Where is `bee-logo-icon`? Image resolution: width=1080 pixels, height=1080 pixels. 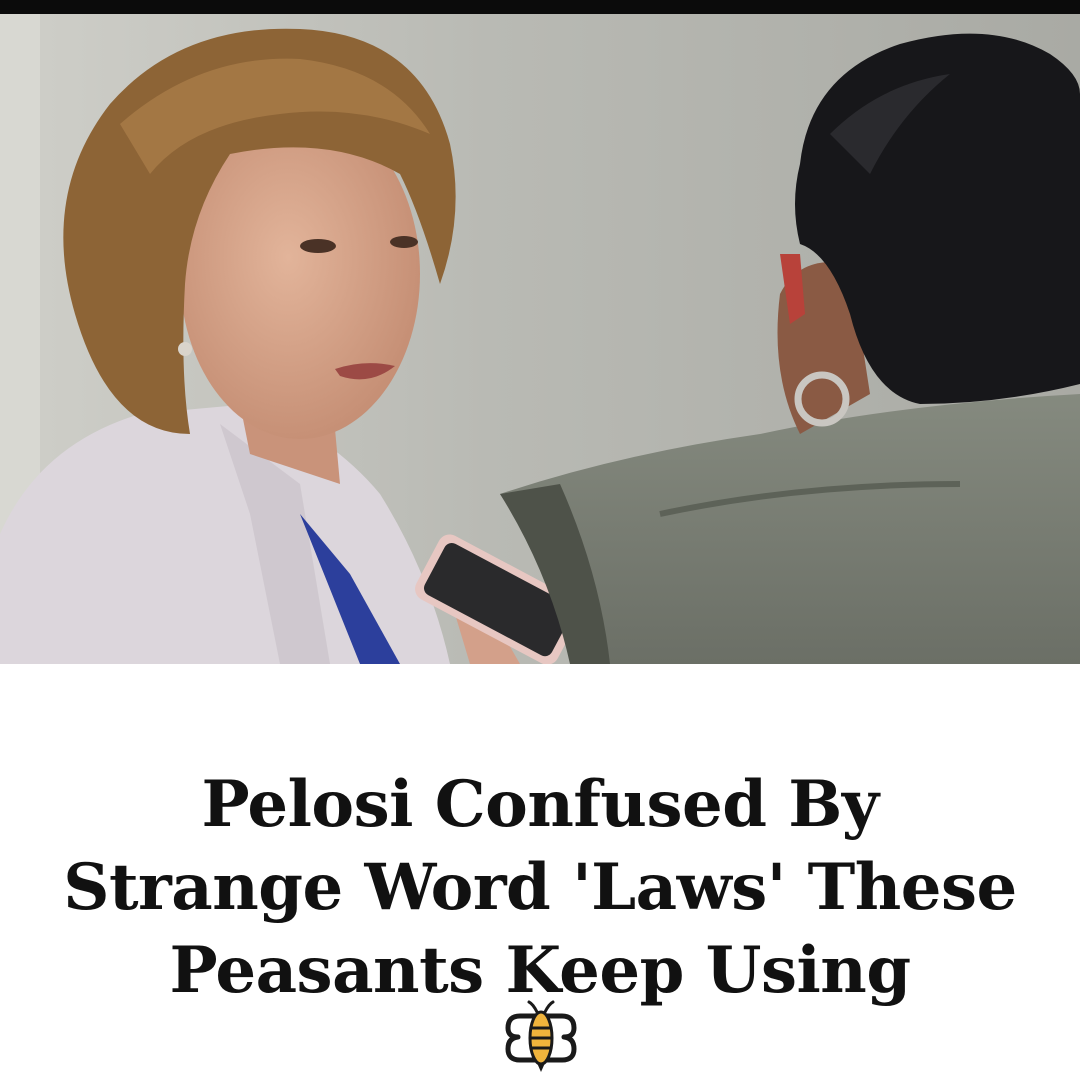 bee-logo-icon is located at coordinates (541, 1037).